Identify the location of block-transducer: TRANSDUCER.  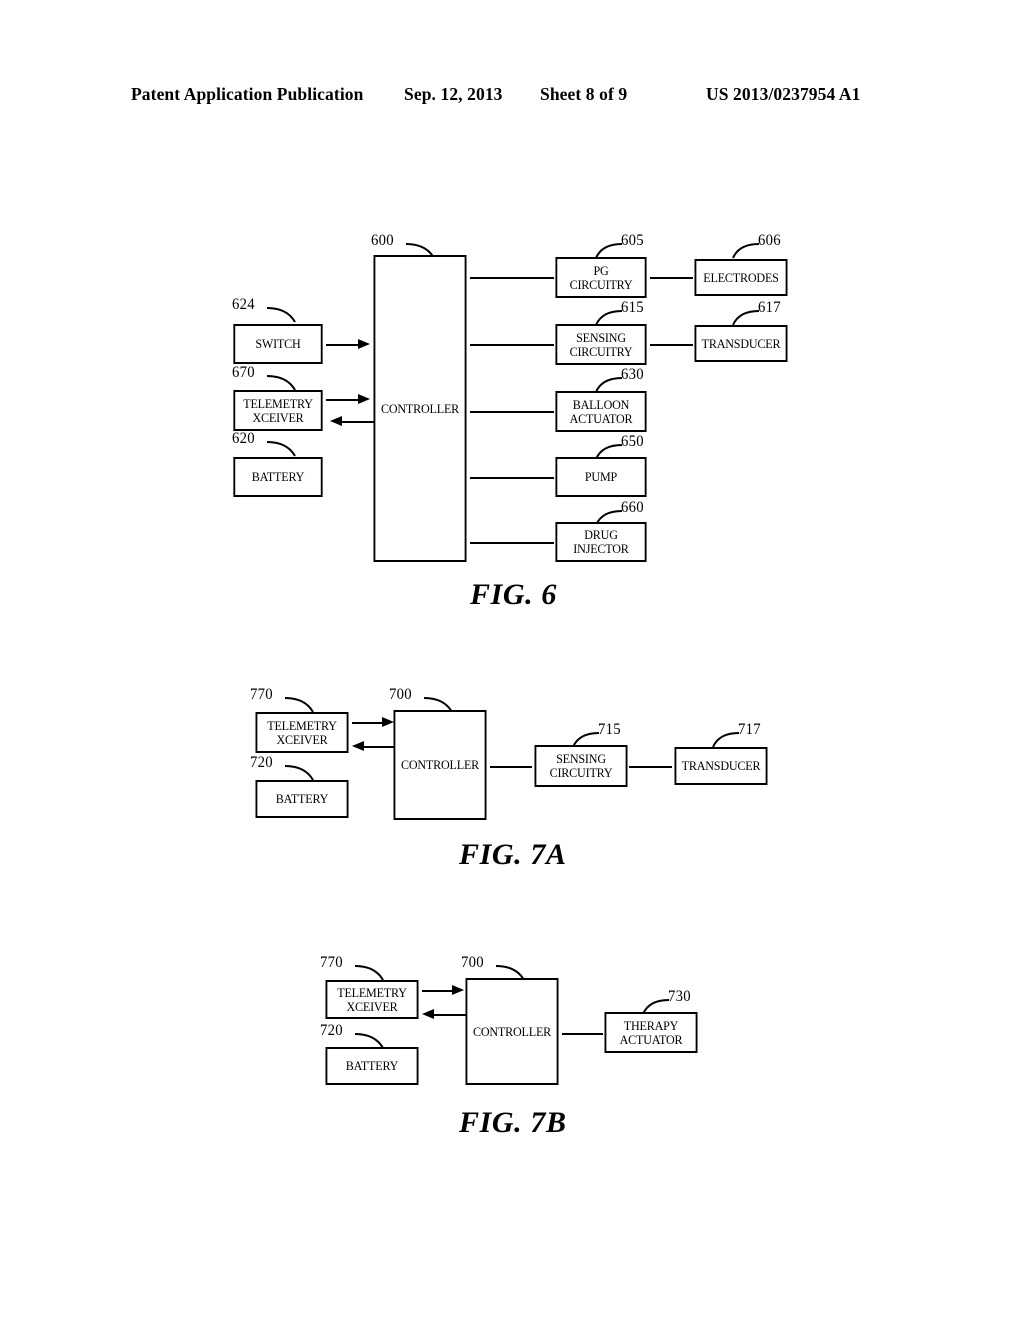
(741, 343).